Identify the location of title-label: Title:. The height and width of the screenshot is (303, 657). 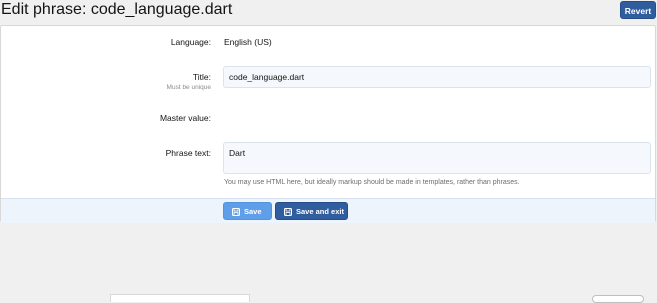
(201, 77).